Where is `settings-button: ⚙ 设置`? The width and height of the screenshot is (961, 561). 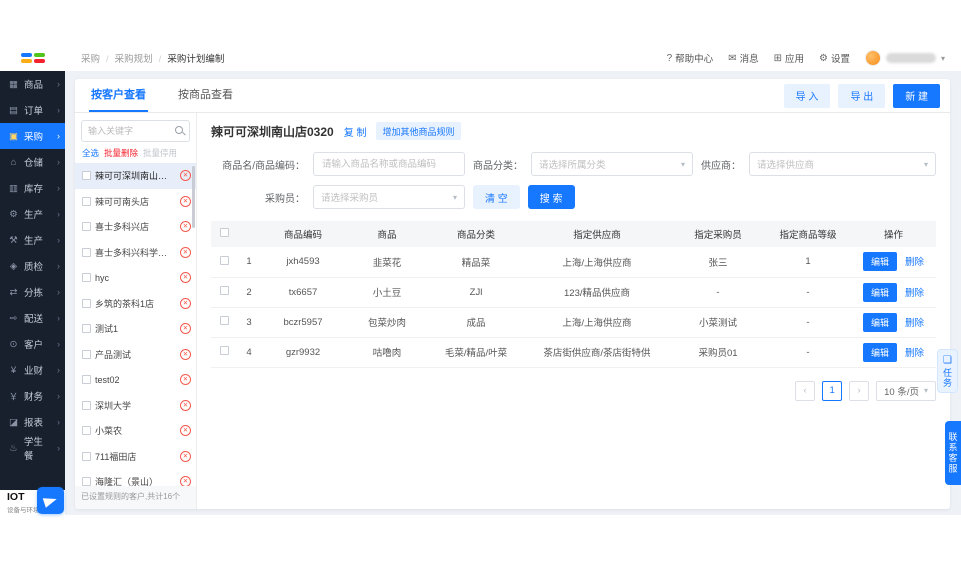 settings-button: ⚙ 设置 is located at coordinates (834, 58).